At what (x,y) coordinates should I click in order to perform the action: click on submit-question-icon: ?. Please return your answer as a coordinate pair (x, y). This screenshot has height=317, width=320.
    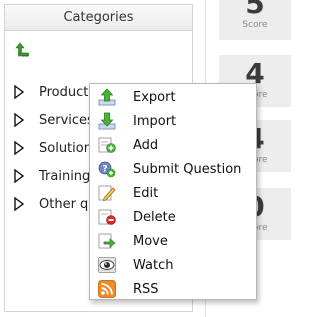
    Looking at the image, I should click on (107, 169).